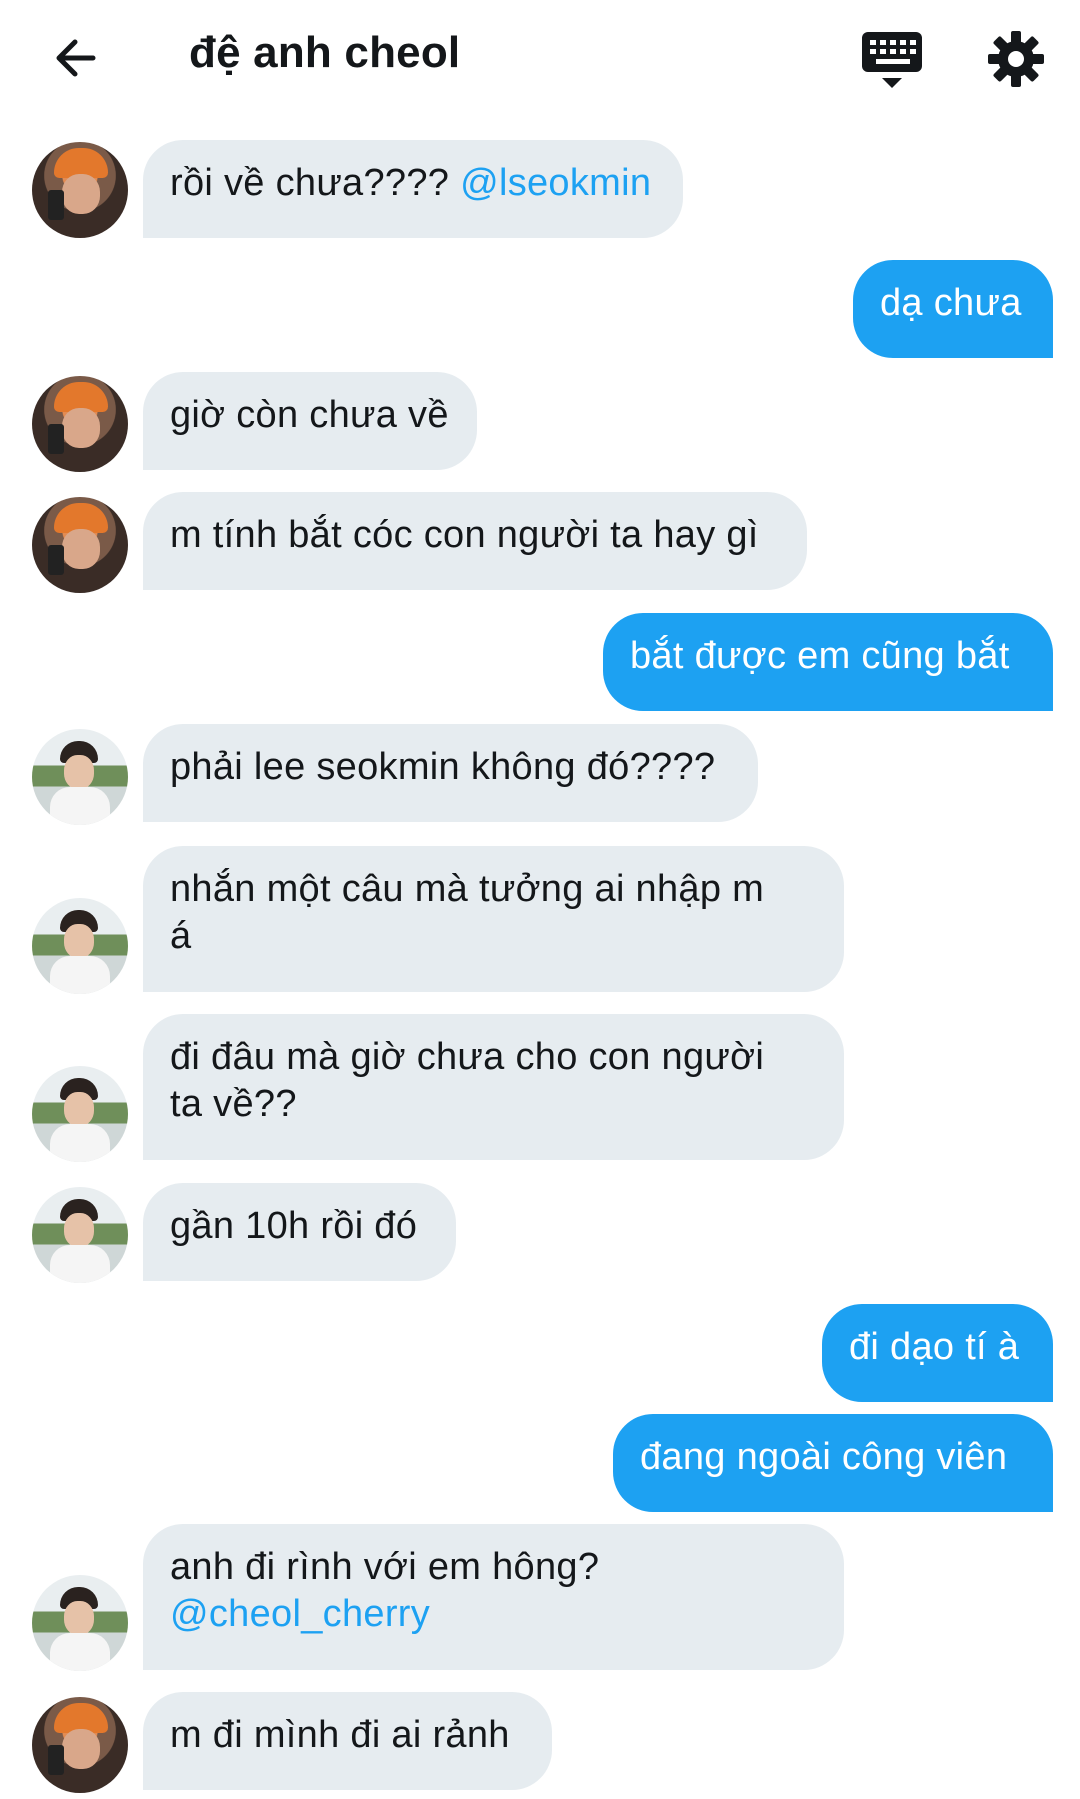 This screenshot has width=1080, height=1799. I want to click on user-mention-link: @lseokmin, so click(555, 183).